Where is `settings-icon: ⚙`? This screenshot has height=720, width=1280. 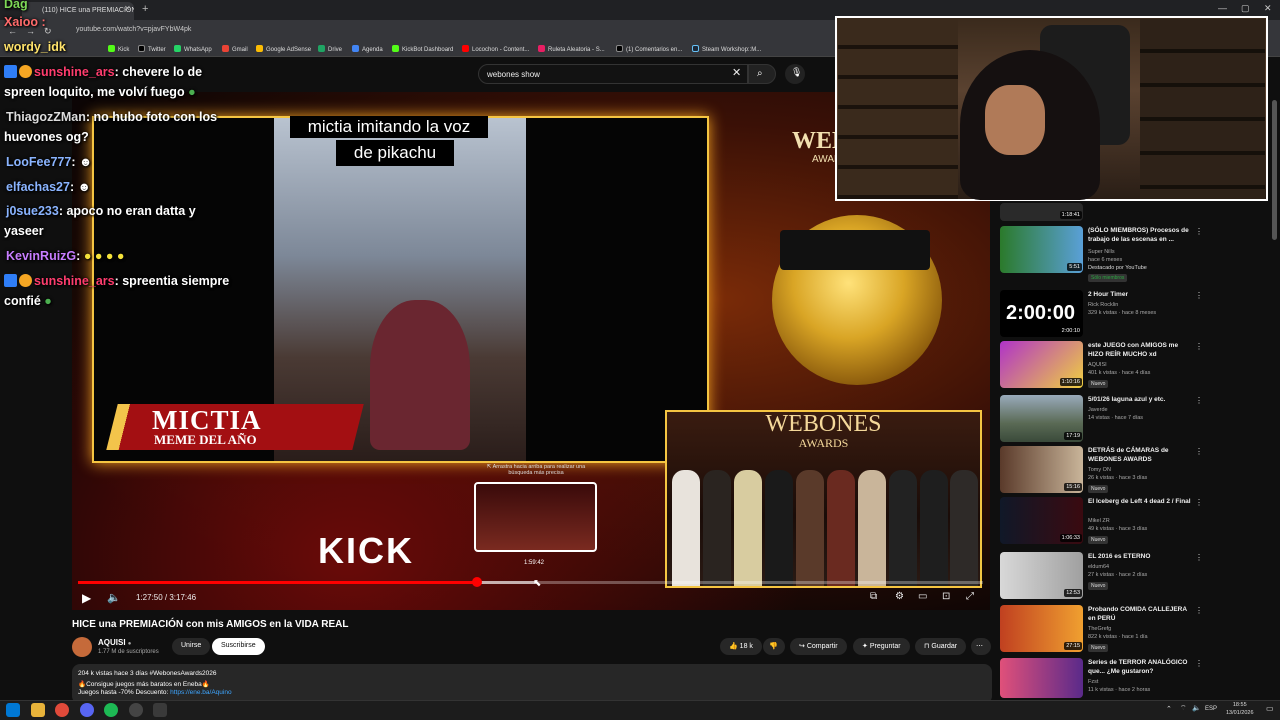
settings-icon: ⚙ is located at coordinates (899, 596).